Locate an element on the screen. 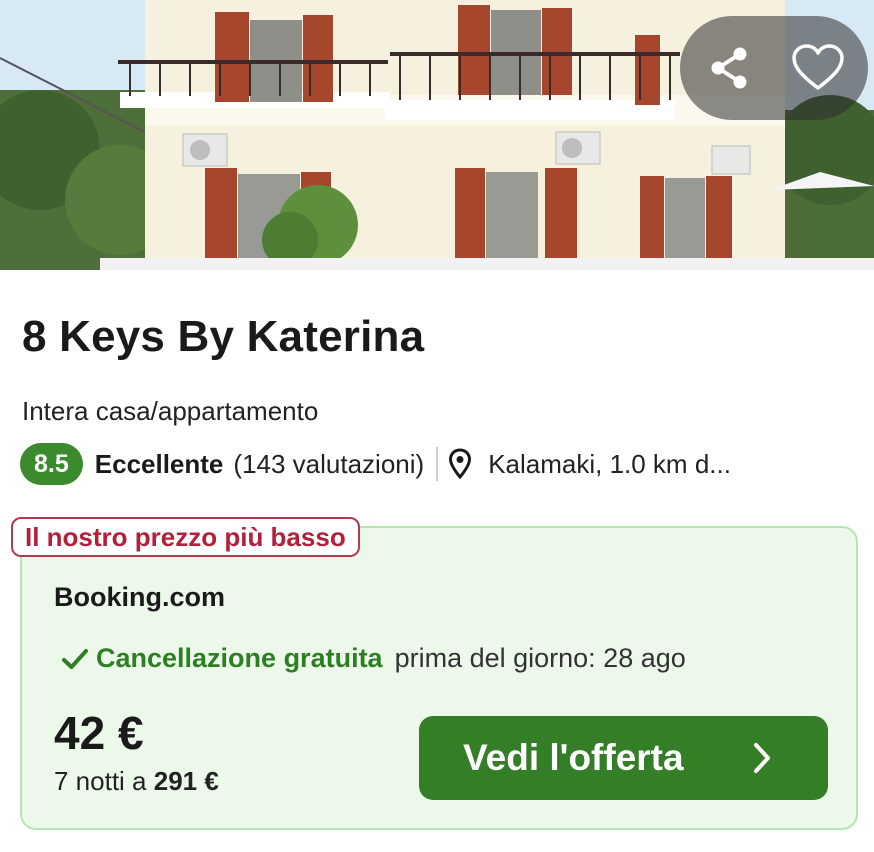 The width and height of the screenshot is (874, 852). property-type: Intera casa/appartamento is located at coordinates (170, 411).